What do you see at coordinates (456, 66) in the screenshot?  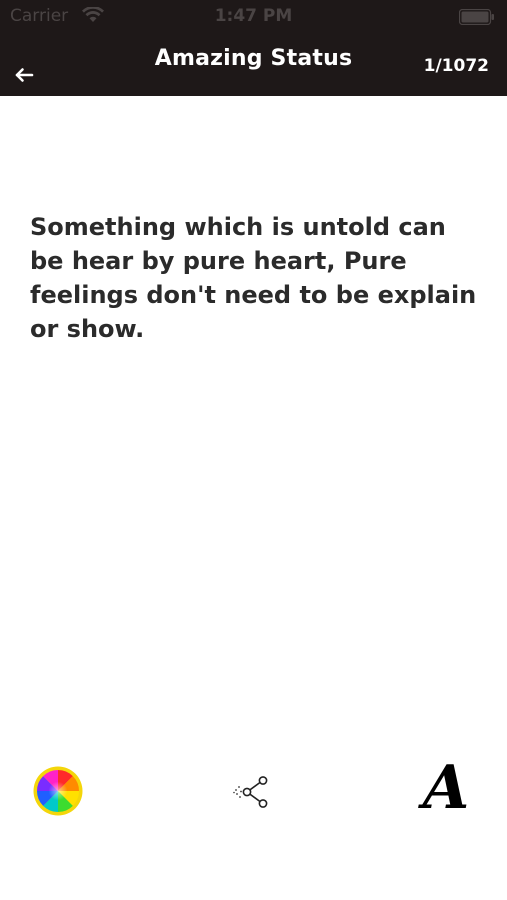 I see `page-counter: 1/1072` at bounding box center [456, 66].